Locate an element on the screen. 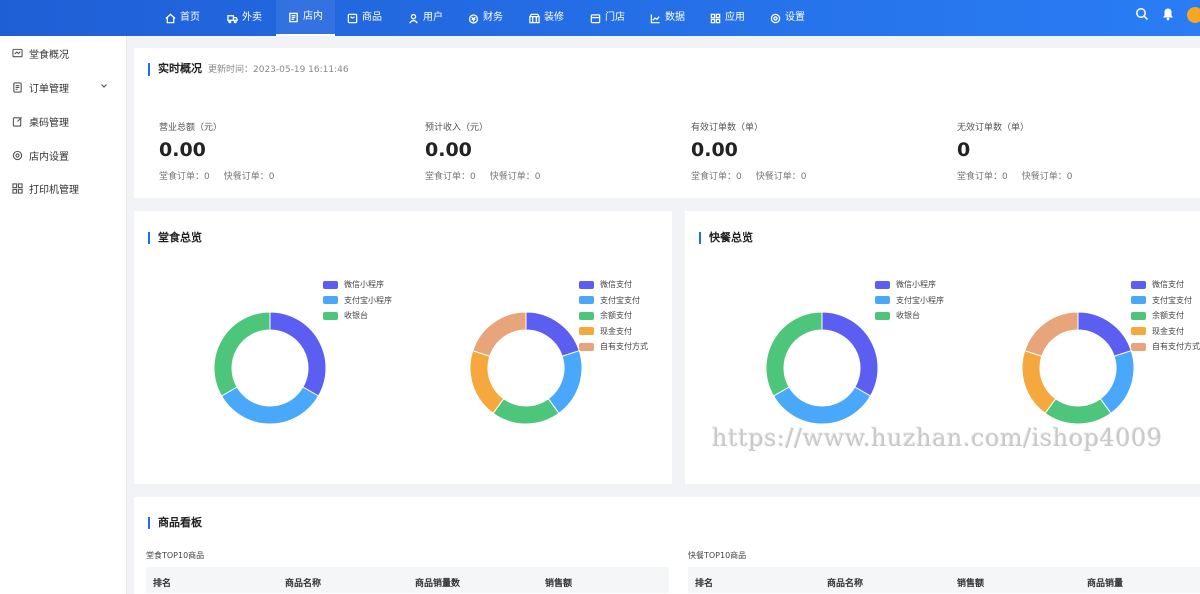 The image size is (1200, 594). legend-label: 收银台 is located at coordinates (908, 316).